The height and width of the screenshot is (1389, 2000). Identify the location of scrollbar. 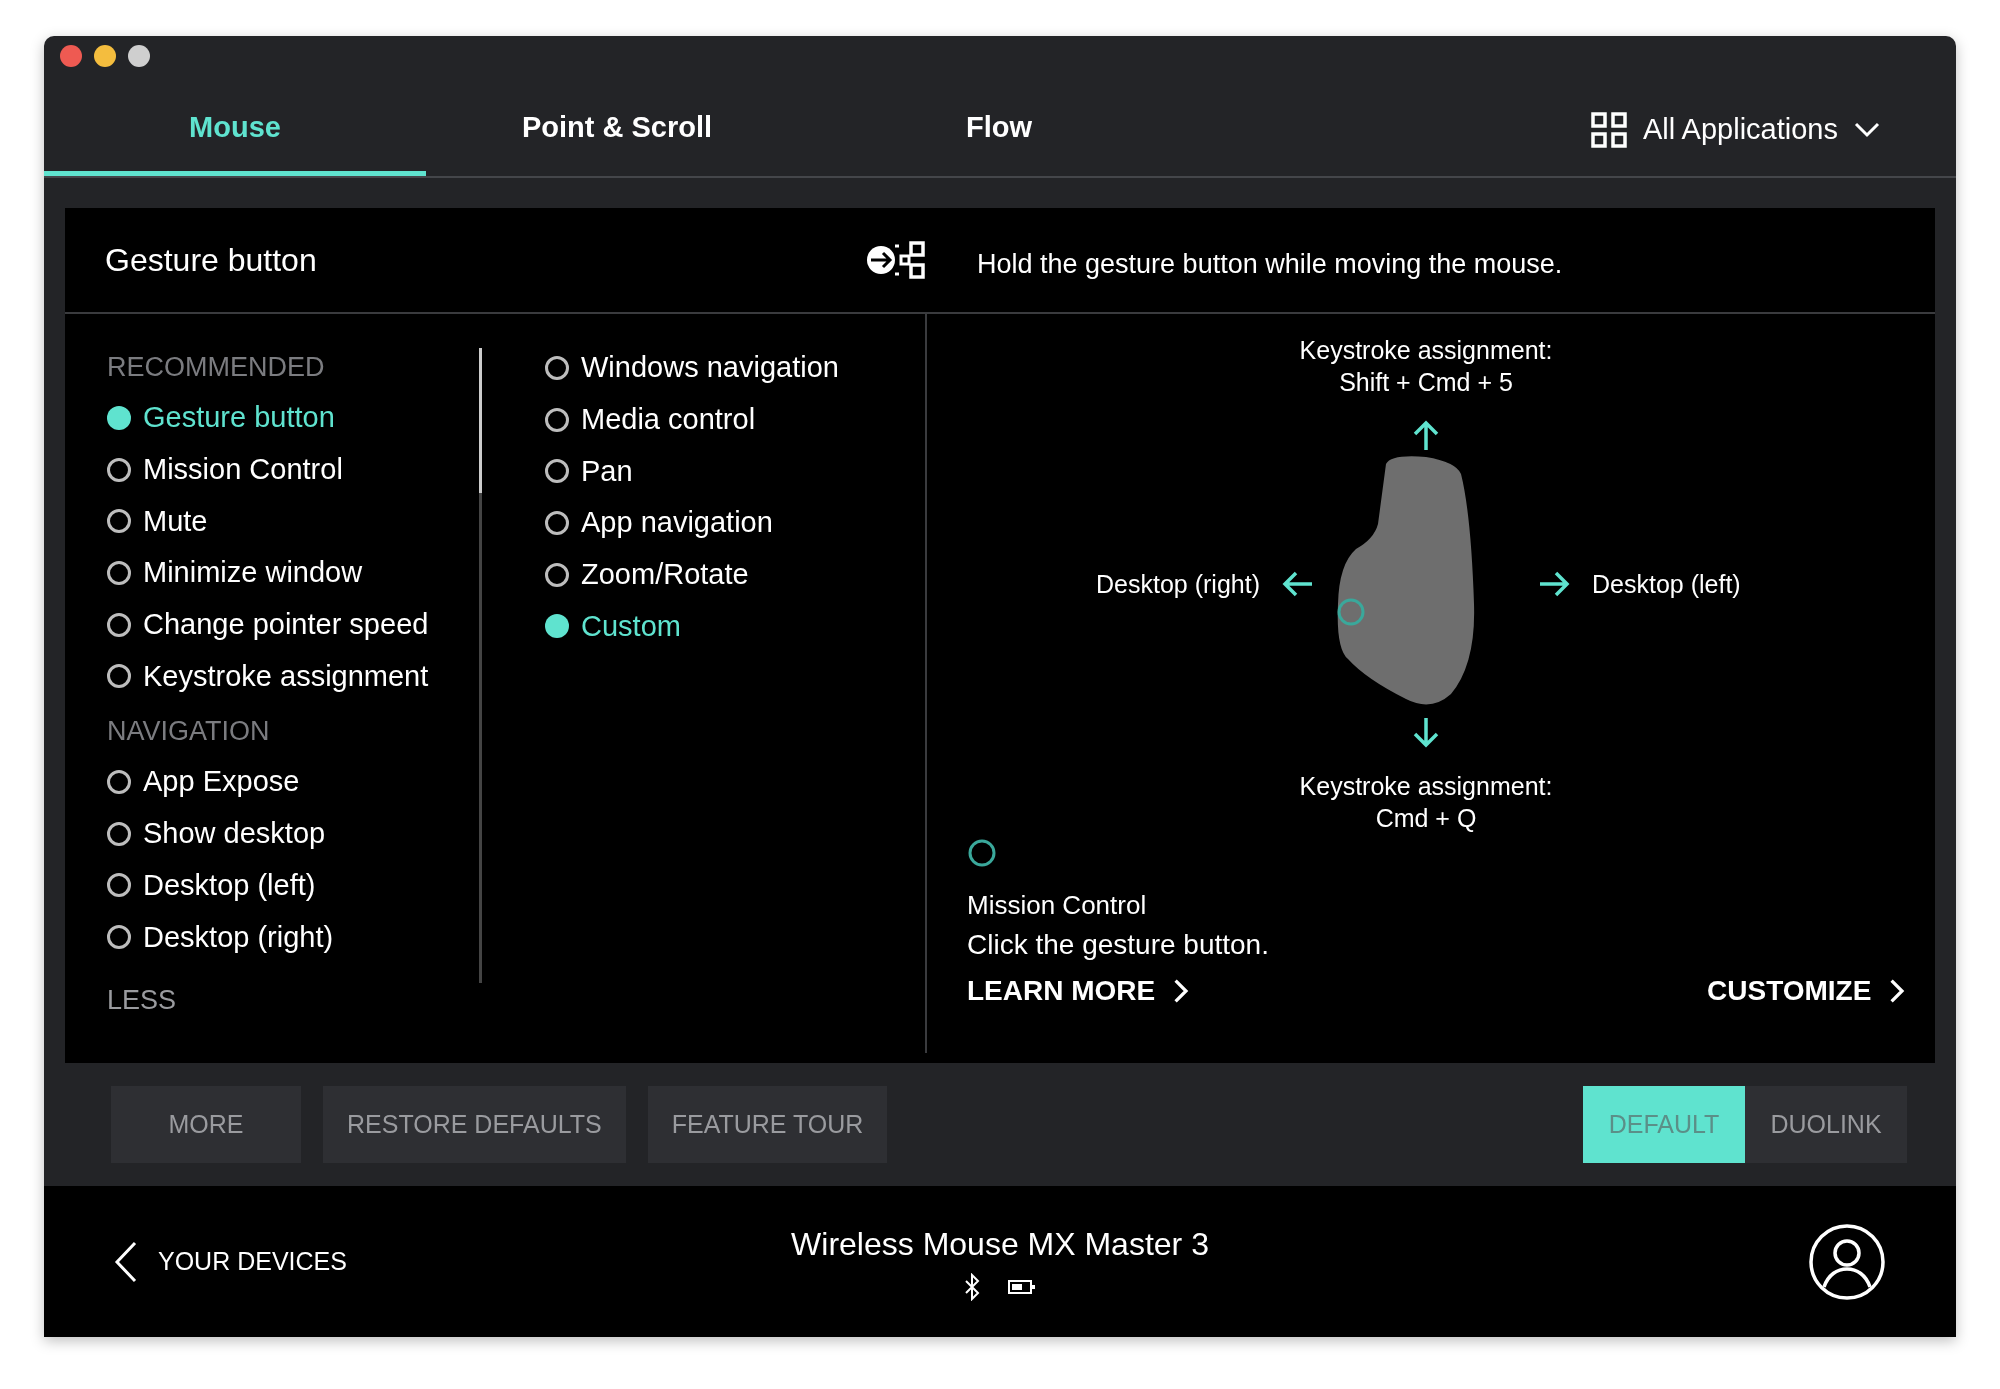
(480, 665).